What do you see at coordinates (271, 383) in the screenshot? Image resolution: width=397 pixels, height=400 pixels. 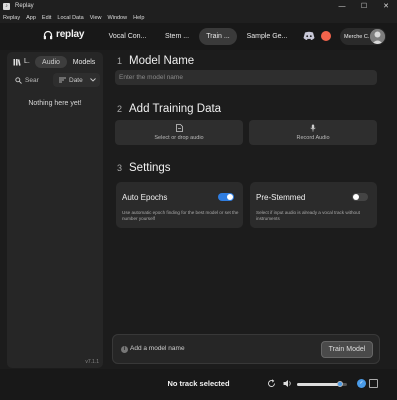 I see `loop-icon` at bounding box center [271, 383].